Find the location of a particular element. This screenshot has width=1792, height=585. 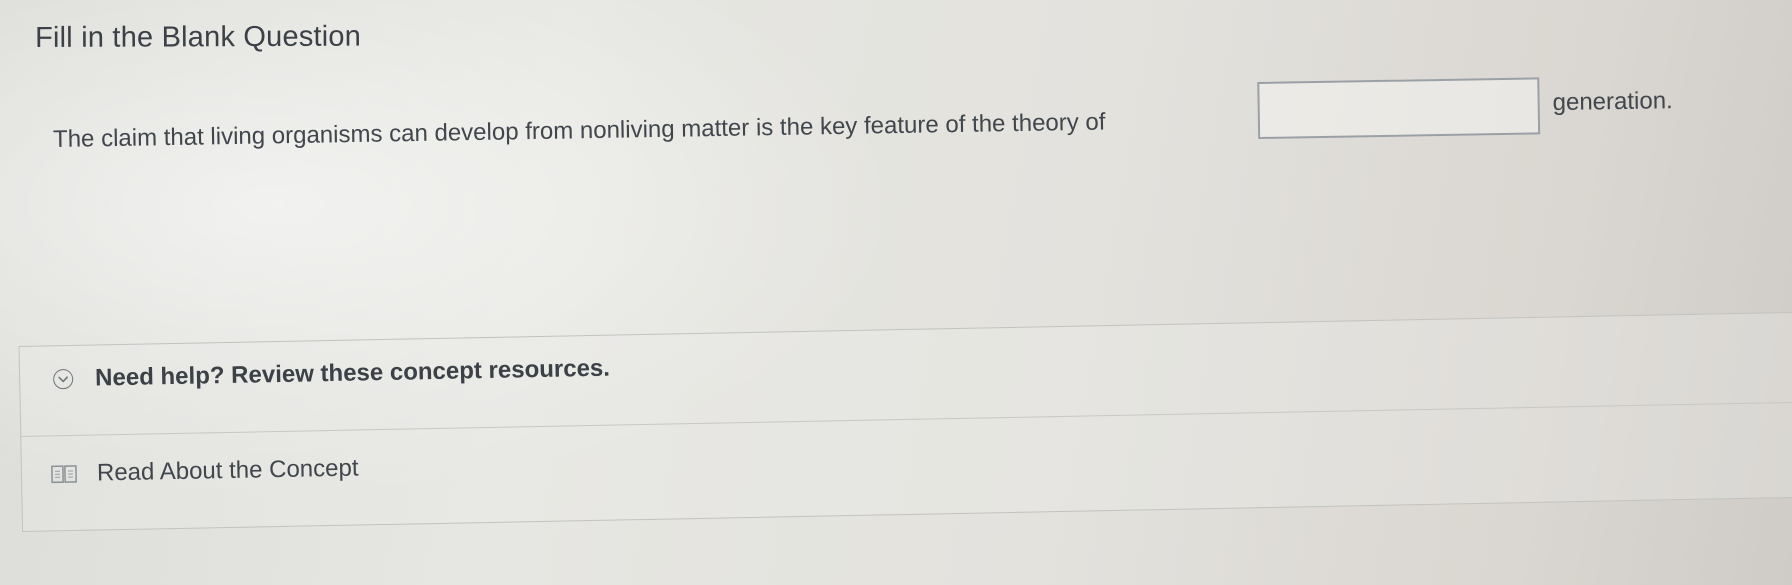

book-icon is located at coordinates (64, 474).